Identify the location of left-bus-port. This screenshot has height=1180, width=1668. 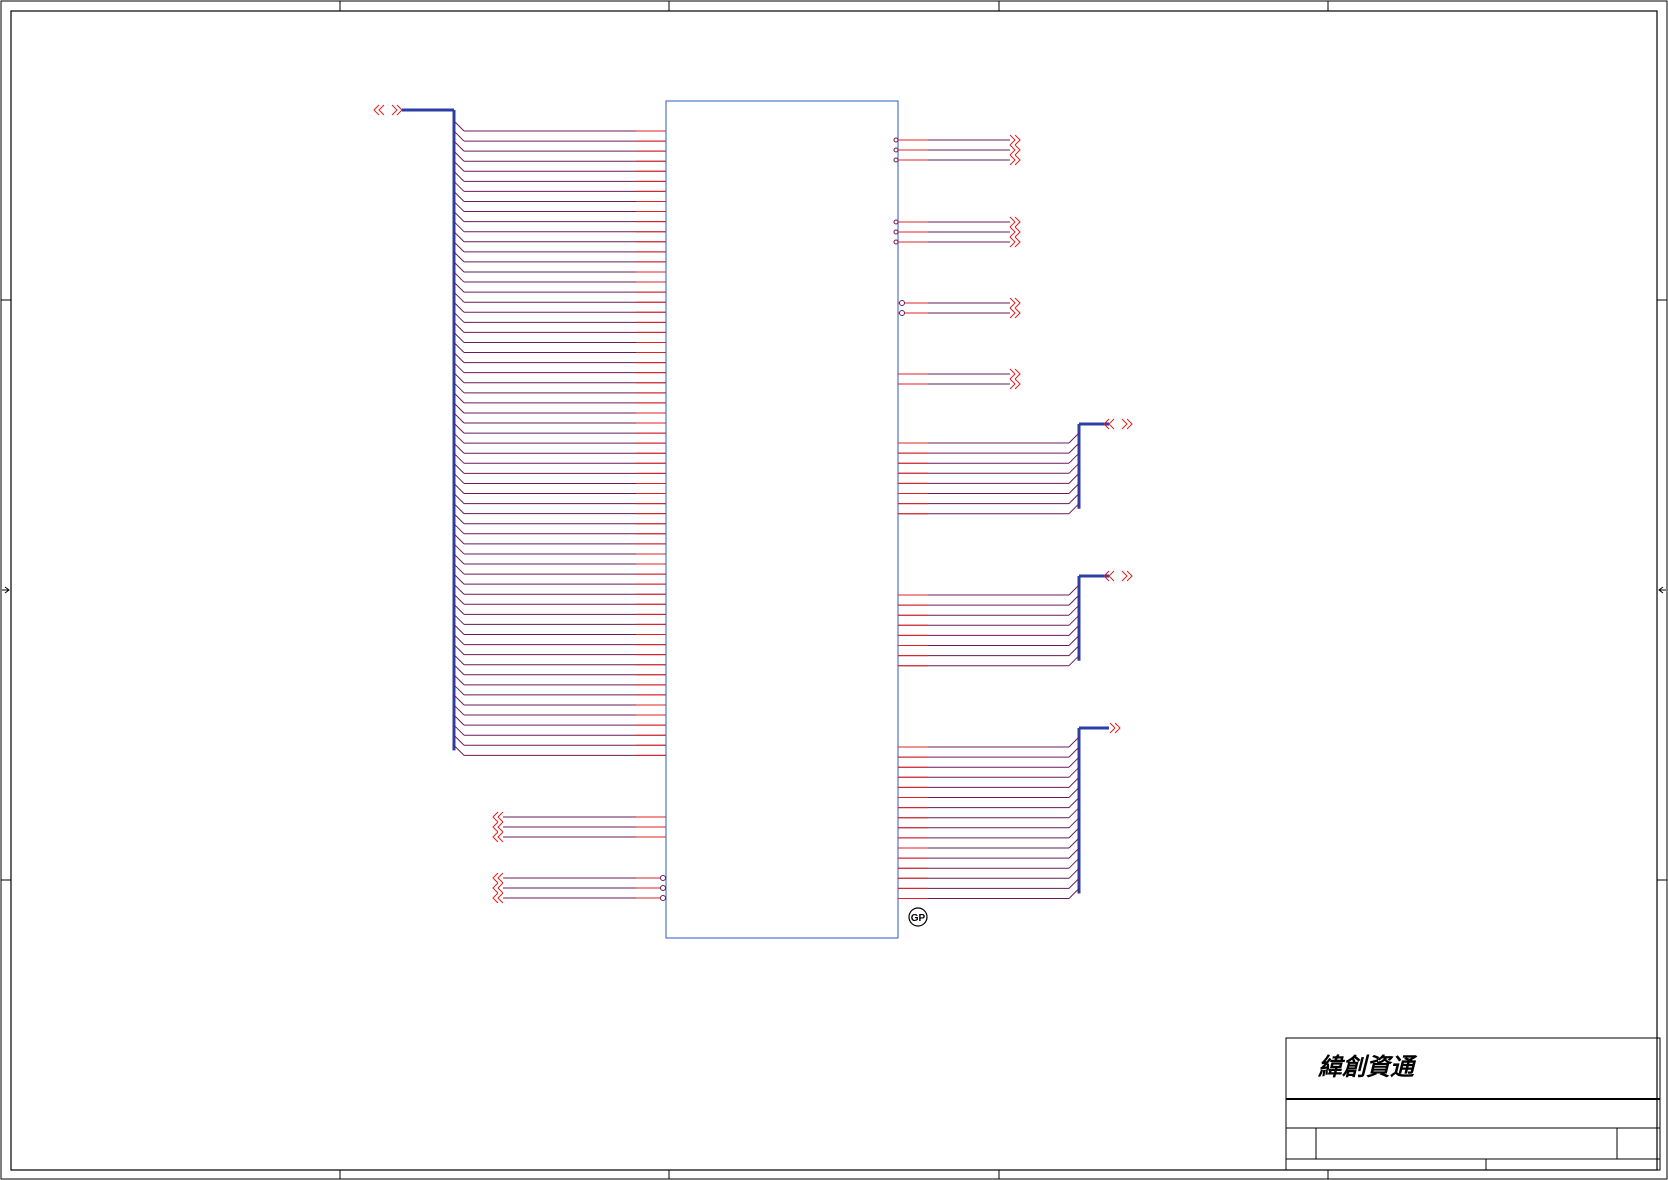
(388, 110).